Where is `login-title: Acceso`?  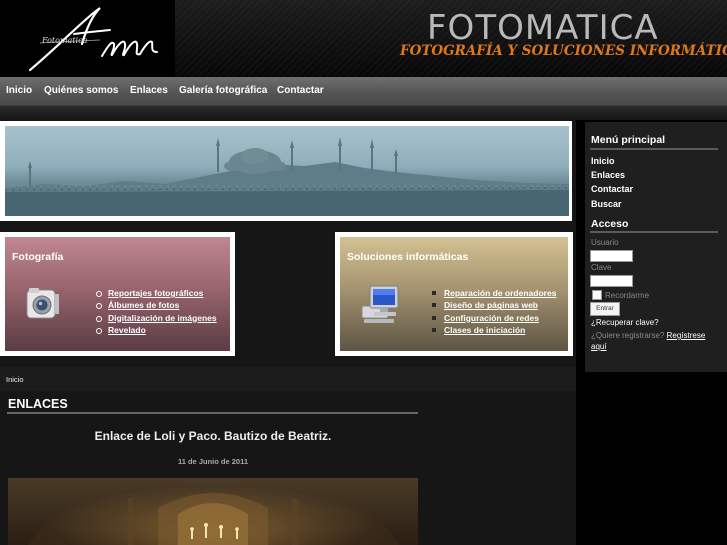
login-title: Acceso is located at coordinates (610, 224).